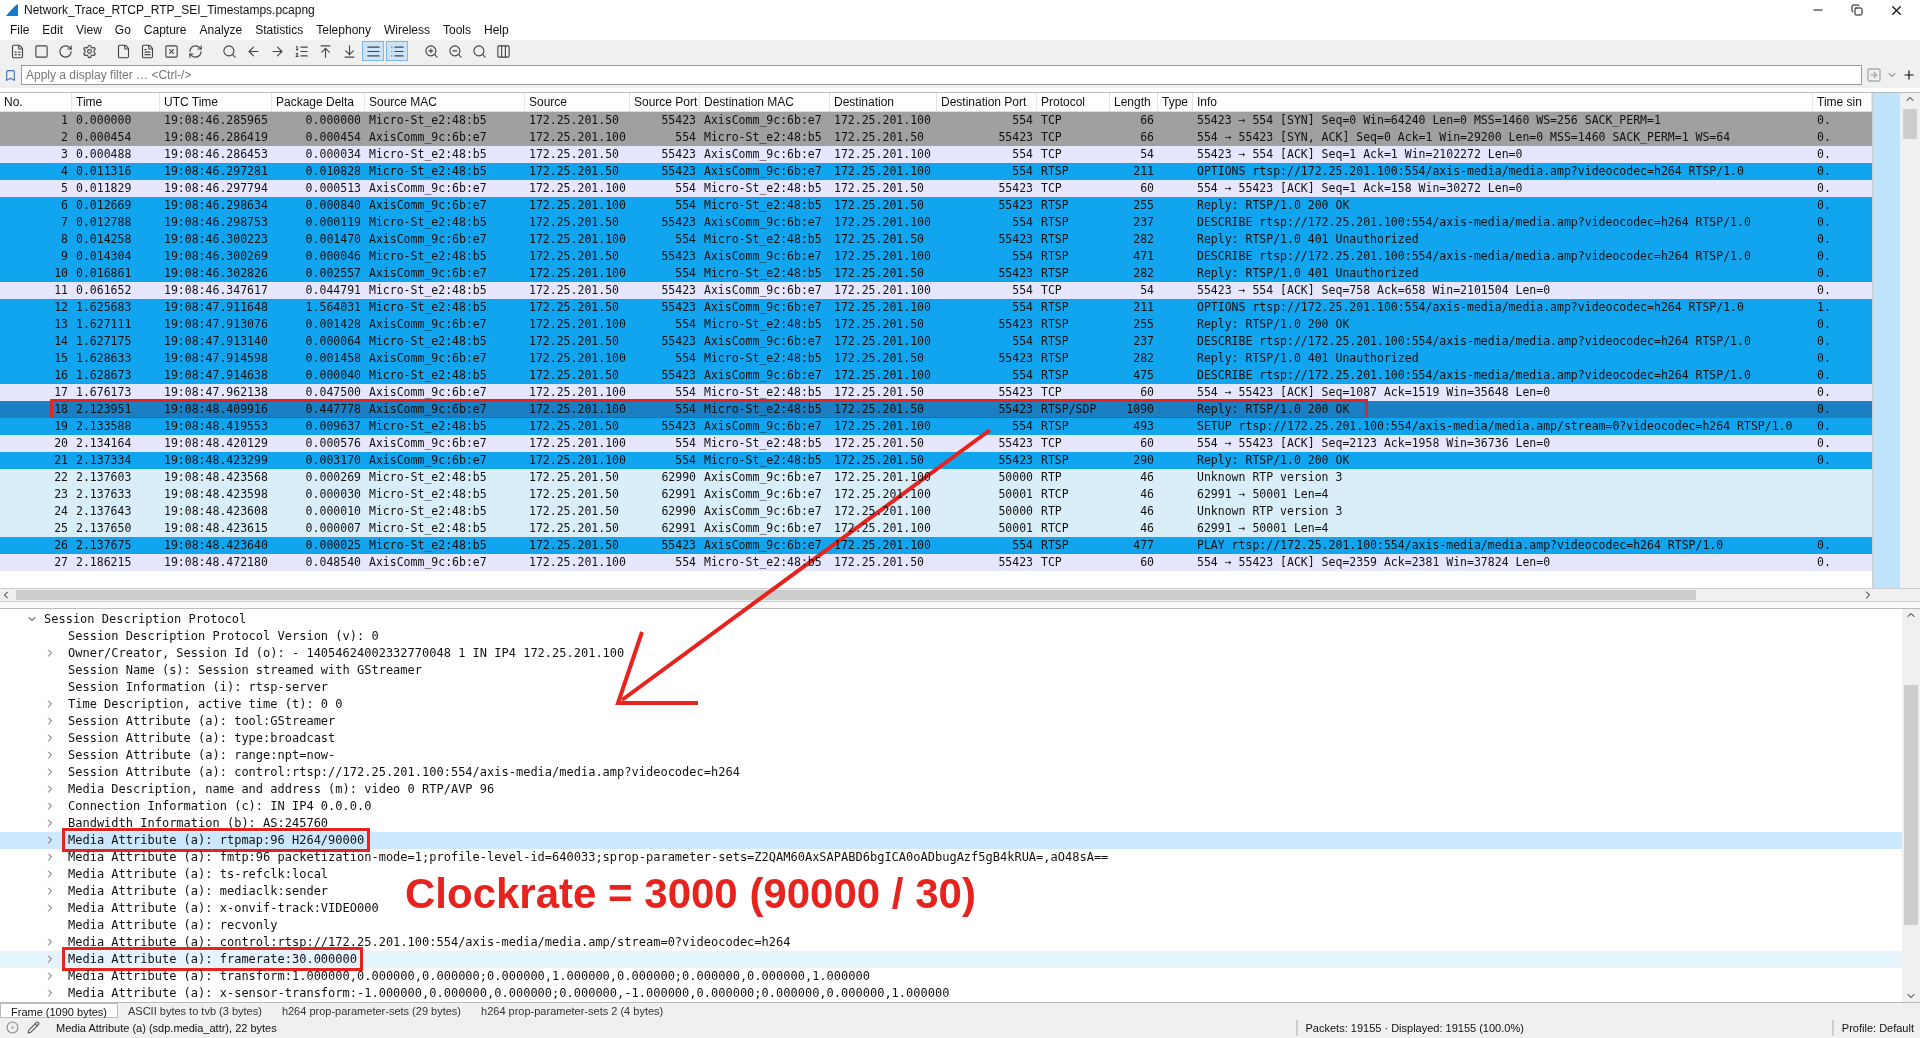 The height and width of the screenshot is (1038, 1920). I want to click on tree-item: Session Attribute (a): type:broadcast, so click(171, 738).